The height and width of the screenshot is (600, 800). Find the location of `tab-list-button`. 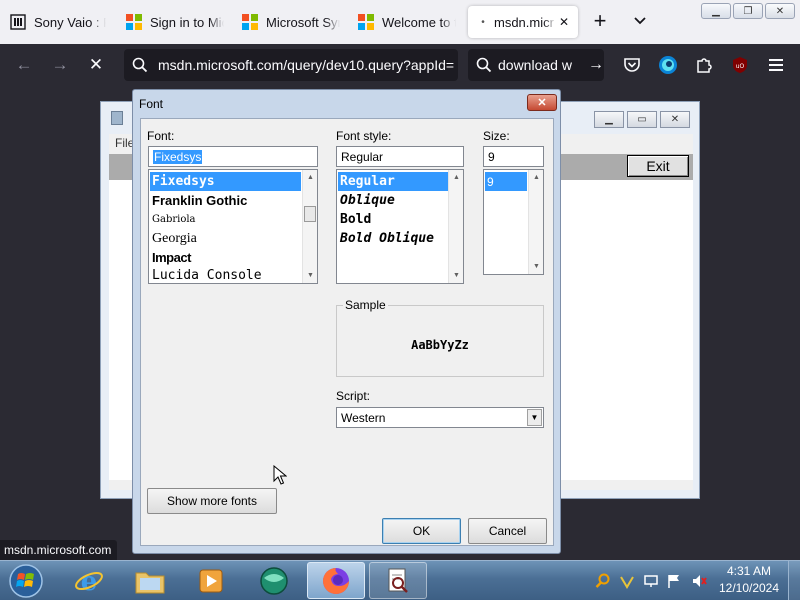

tab-list-button is located at coordinates (640, 21).